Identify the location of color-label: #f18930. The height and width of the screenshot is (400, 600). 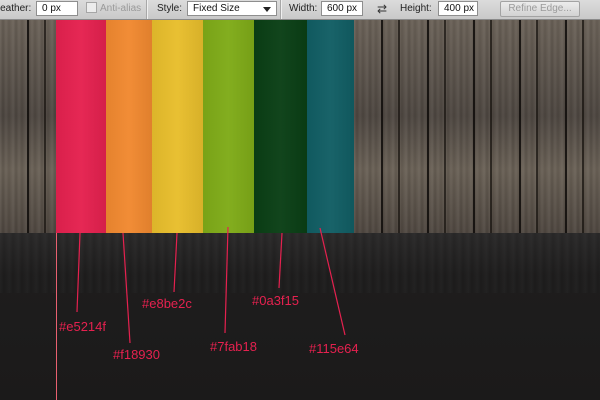
(136, 354).